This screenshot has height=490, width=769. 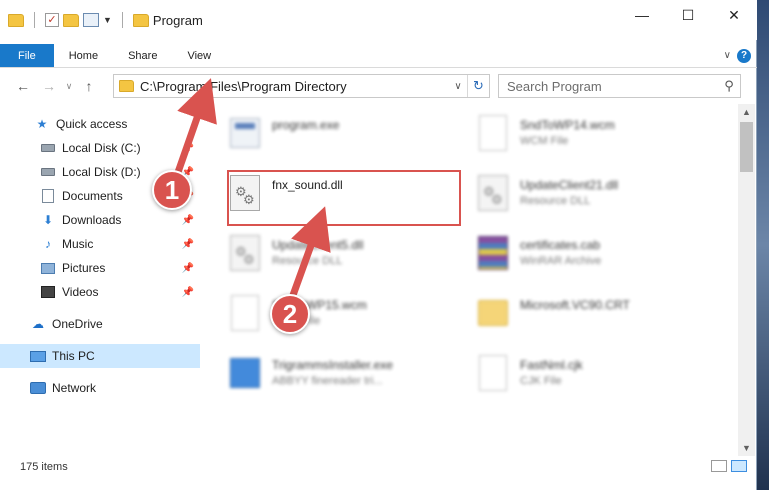 I want to click on refresh-icon: ↻, so click(x=478, y=86).